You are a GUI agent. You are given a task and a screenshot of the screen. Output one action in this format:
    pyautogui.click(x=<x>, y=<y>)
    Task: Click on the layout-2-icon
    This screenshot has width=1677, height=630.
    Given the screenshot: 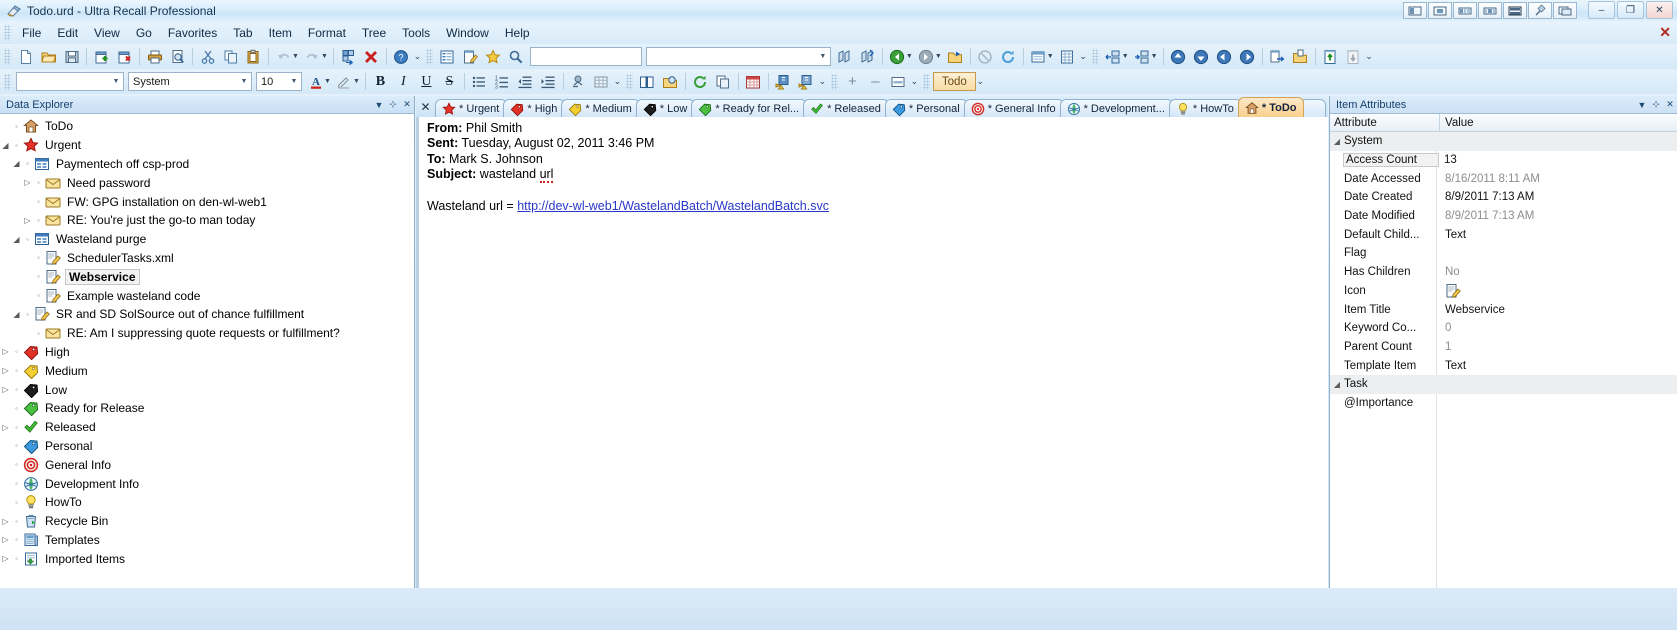 What is the action you would take?
    pyautogui.click(x=1440, y=10)
    